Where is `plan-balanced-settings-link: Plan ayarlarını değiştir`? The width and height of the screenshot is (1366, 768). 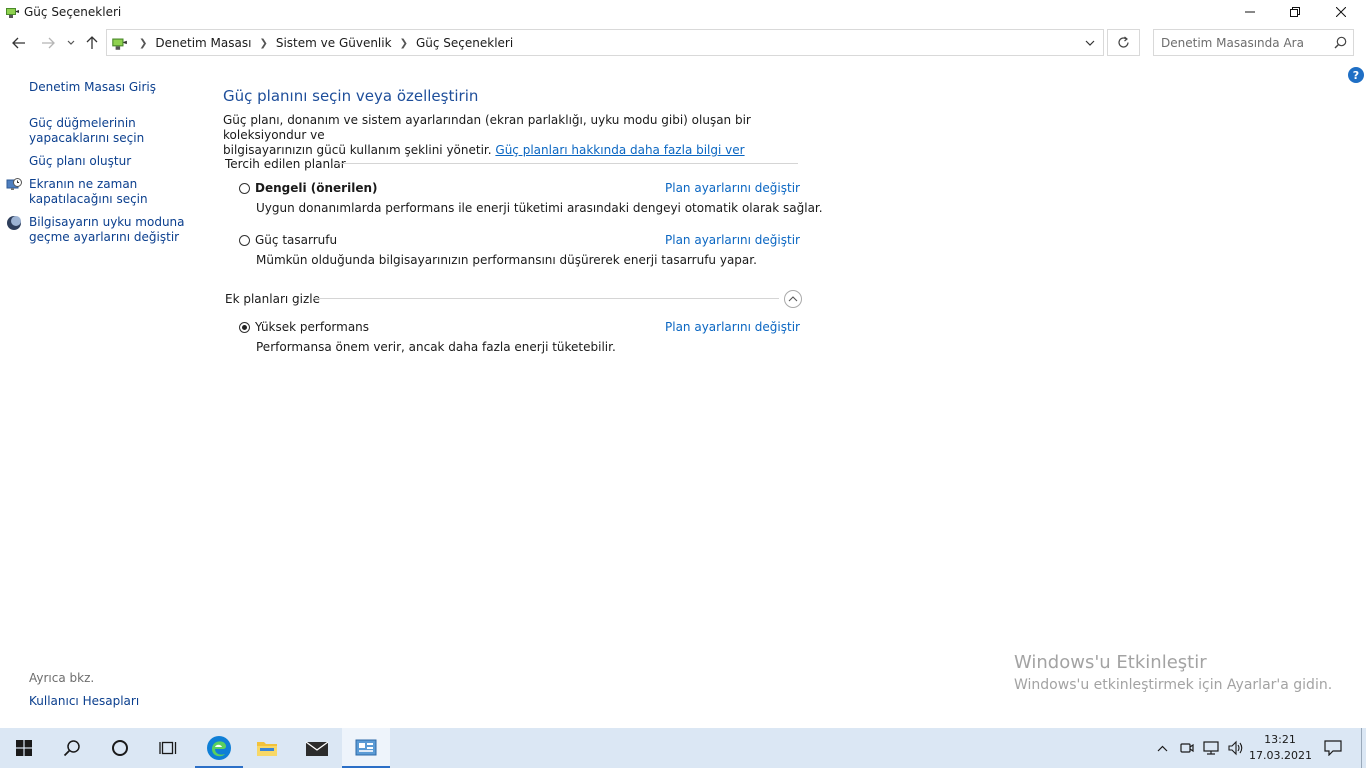 plan-balanced-settings-link: Plan ayarlarını değiştir is located at coordinates (732, 188).